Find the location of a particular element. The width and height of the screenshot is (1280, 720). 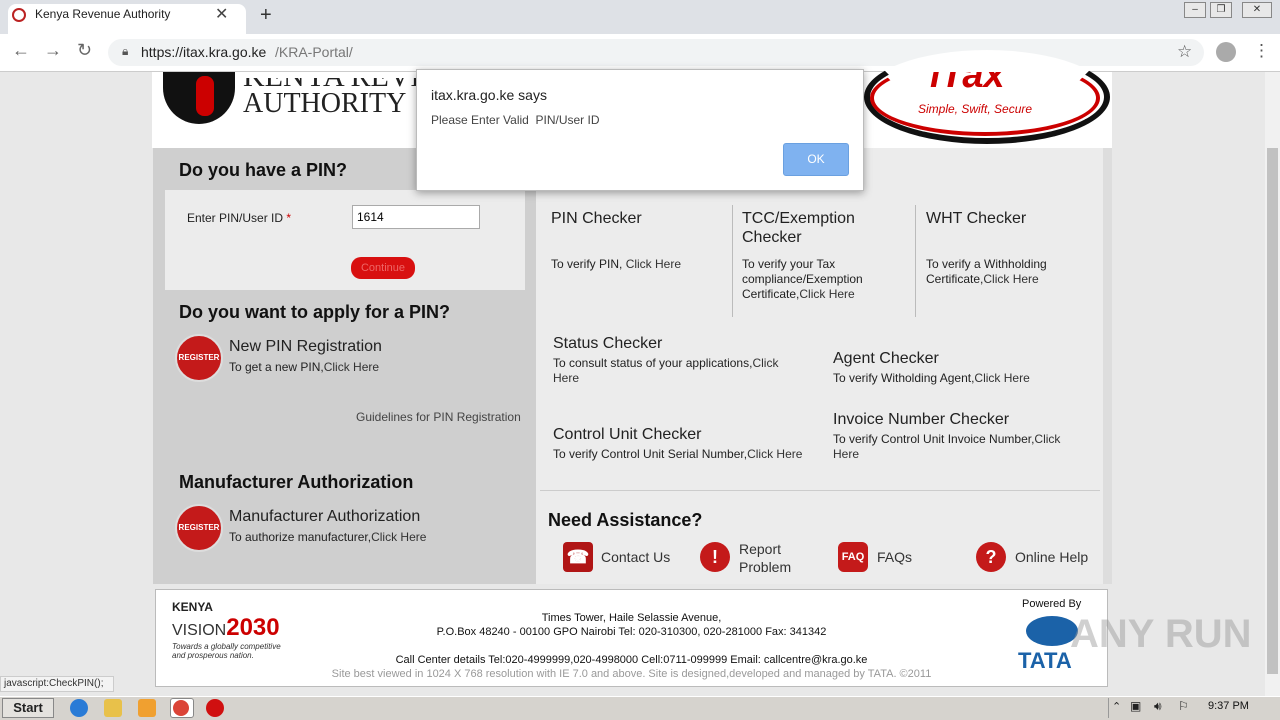

wht-desc-line2: Certificate,Click Here is located at coordinates (986, 279).